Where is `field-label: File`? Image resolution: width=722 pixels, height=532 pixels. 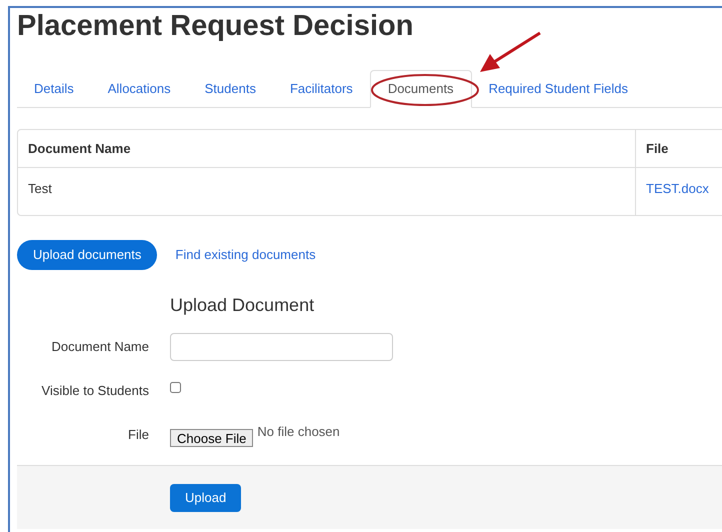
field-label: File is located at coordinates (138, 435).